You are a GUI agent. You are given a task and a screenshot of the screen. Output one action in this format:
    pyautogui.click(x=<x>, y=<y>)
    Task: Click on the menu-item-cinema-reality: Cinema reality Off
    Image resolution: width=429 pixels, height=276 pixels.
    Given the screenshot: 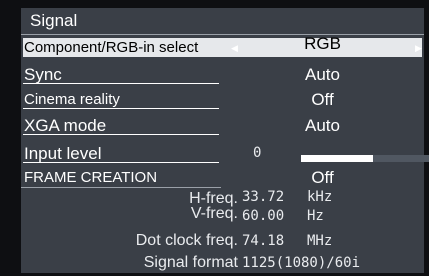 What is the action you would take?
    pyautogui.click(x=222, y=99)
    